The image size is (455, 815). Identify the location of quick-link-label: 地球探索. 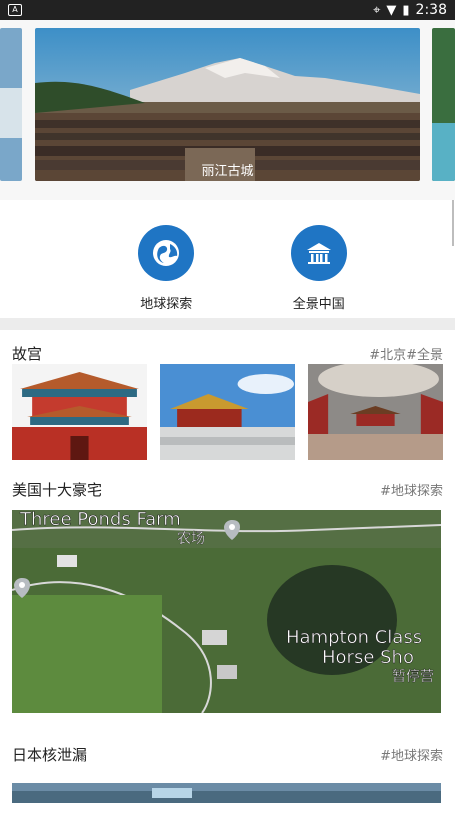
(166, 304).